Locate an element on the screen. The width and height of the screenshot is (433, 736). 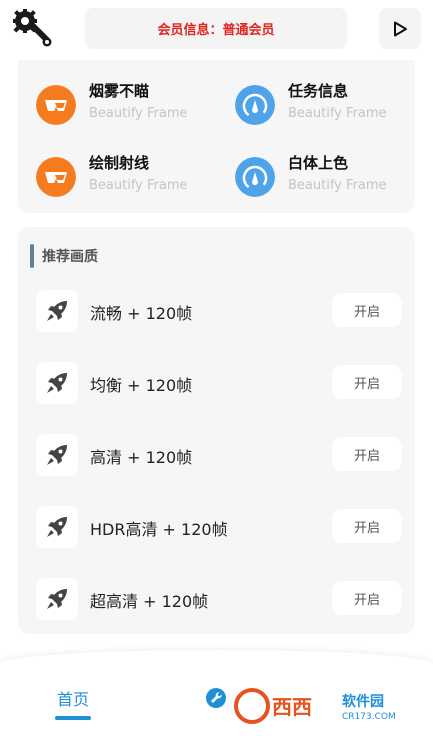
play-button is located at coordinates (400, 28).